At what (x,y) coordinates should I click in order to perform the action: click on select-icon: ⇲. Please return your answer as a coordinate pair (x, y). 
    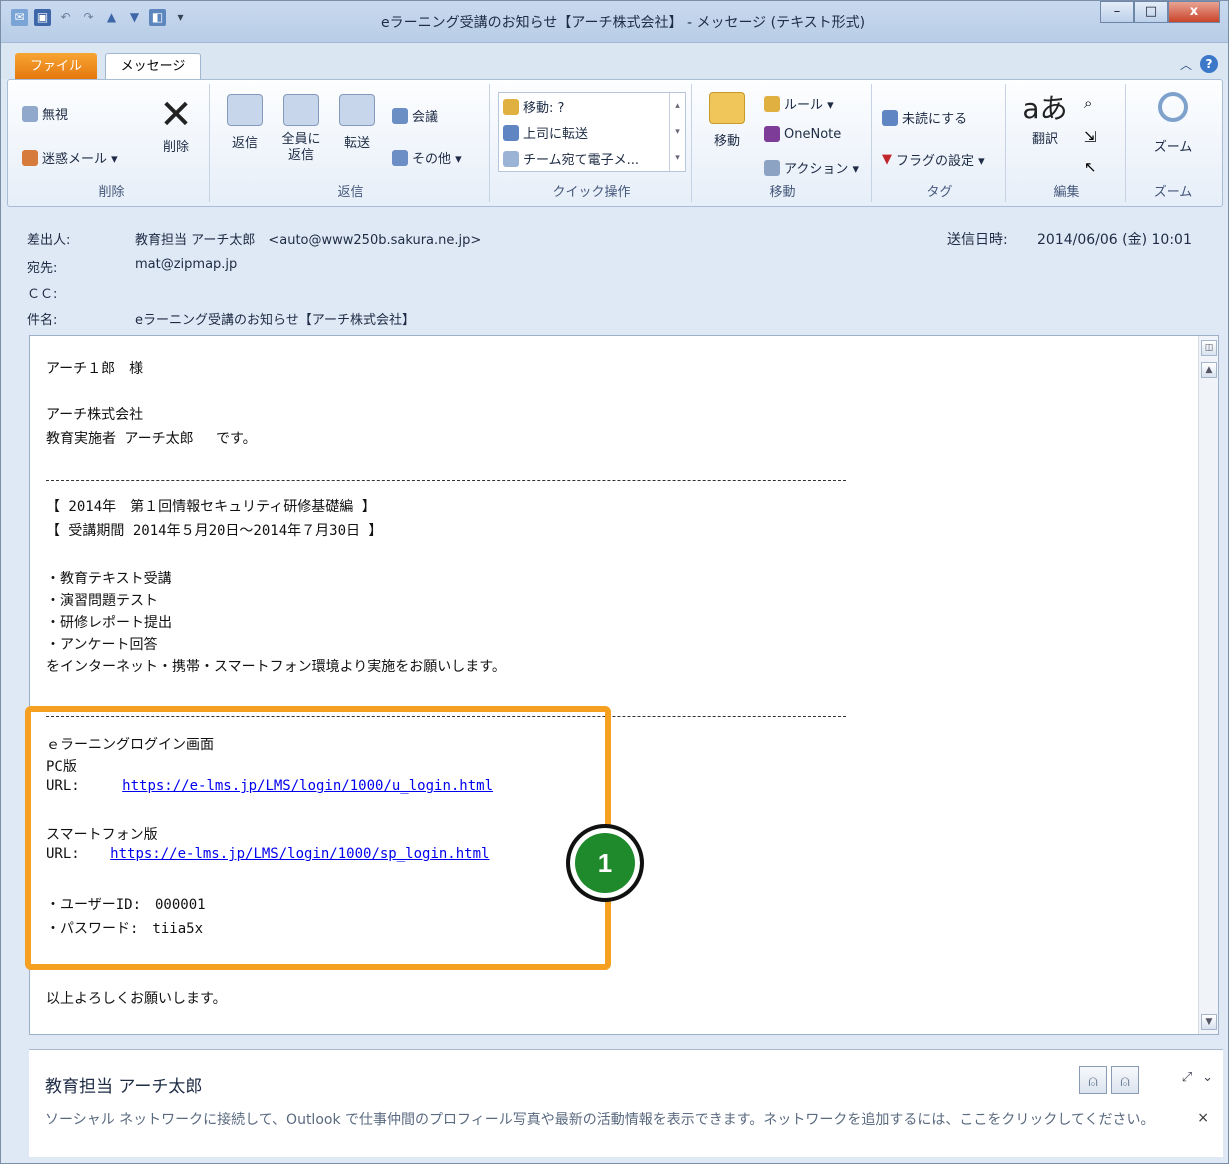
    Looking at the image, I should click on (1090, 137).